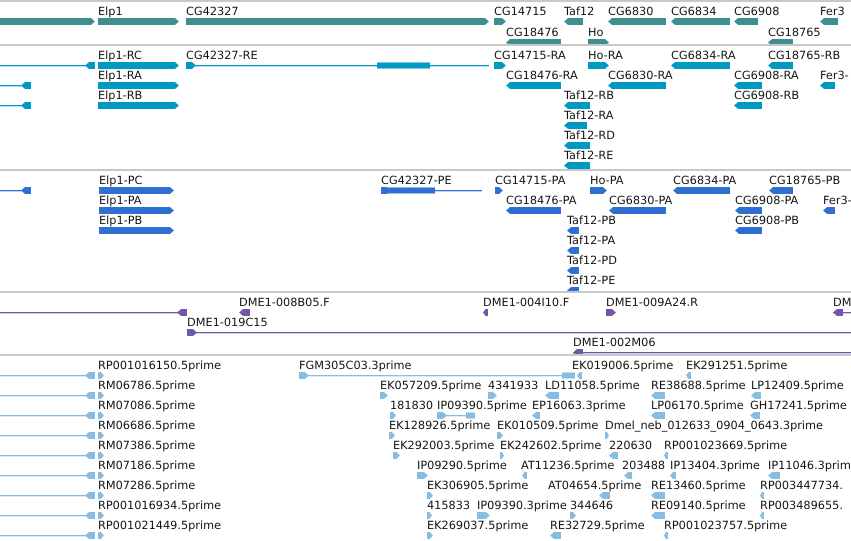 The height and width of the screenshot is (541, 851). What do you see at coordinates (804, 180) in the screenshot?
I see `feature-label: CG18765-PB` at bounding box center [804, 180].